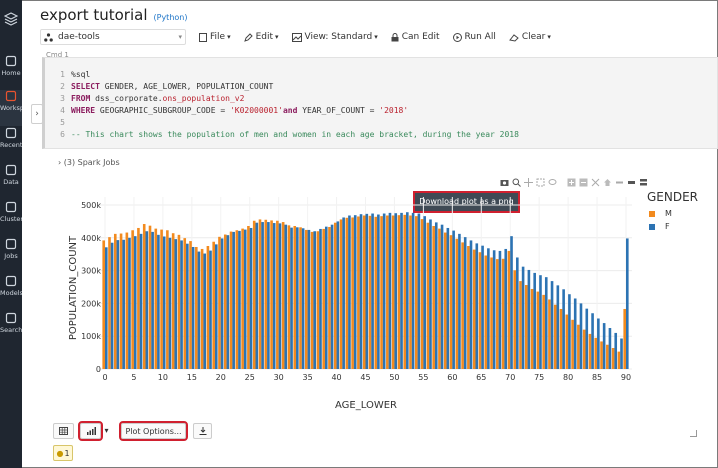  Describe the element at coordinates (202, 431) in the screenshot. I see `download-button` at that location.